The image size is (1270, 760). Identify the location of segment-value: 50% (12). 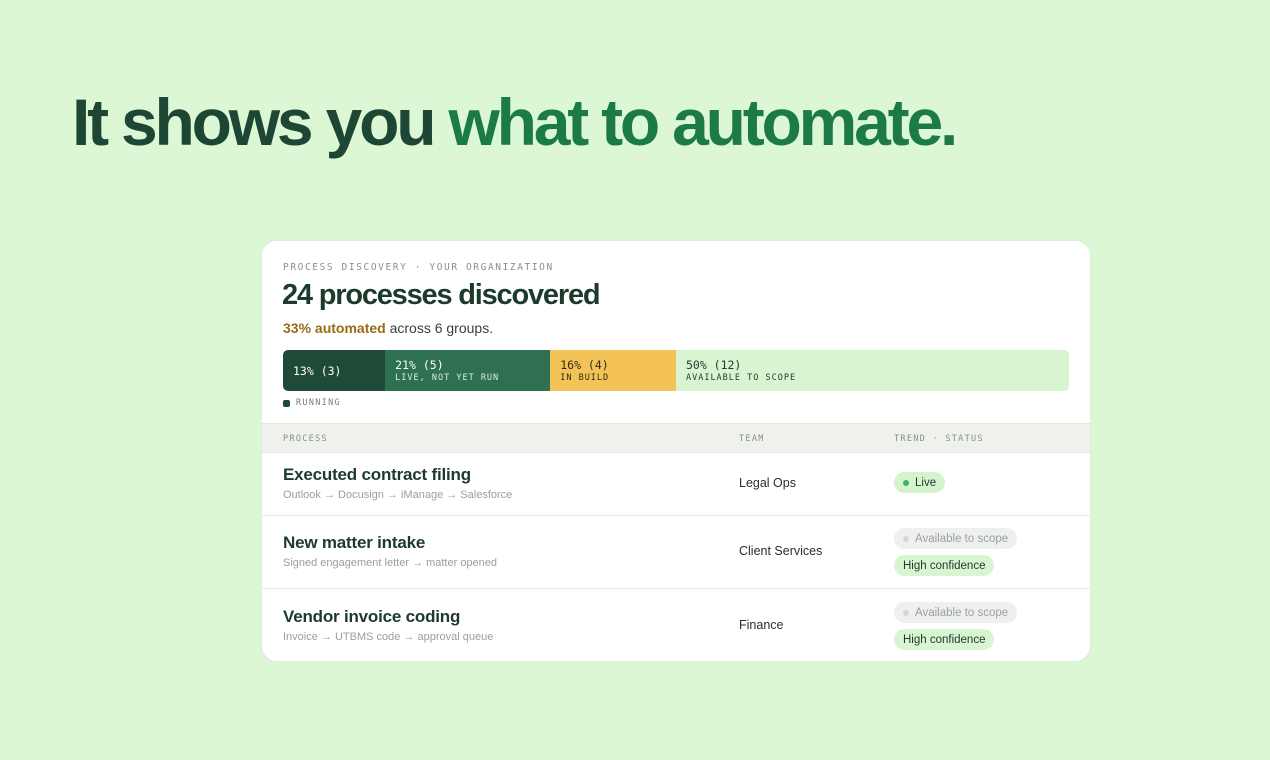
(713, 364).